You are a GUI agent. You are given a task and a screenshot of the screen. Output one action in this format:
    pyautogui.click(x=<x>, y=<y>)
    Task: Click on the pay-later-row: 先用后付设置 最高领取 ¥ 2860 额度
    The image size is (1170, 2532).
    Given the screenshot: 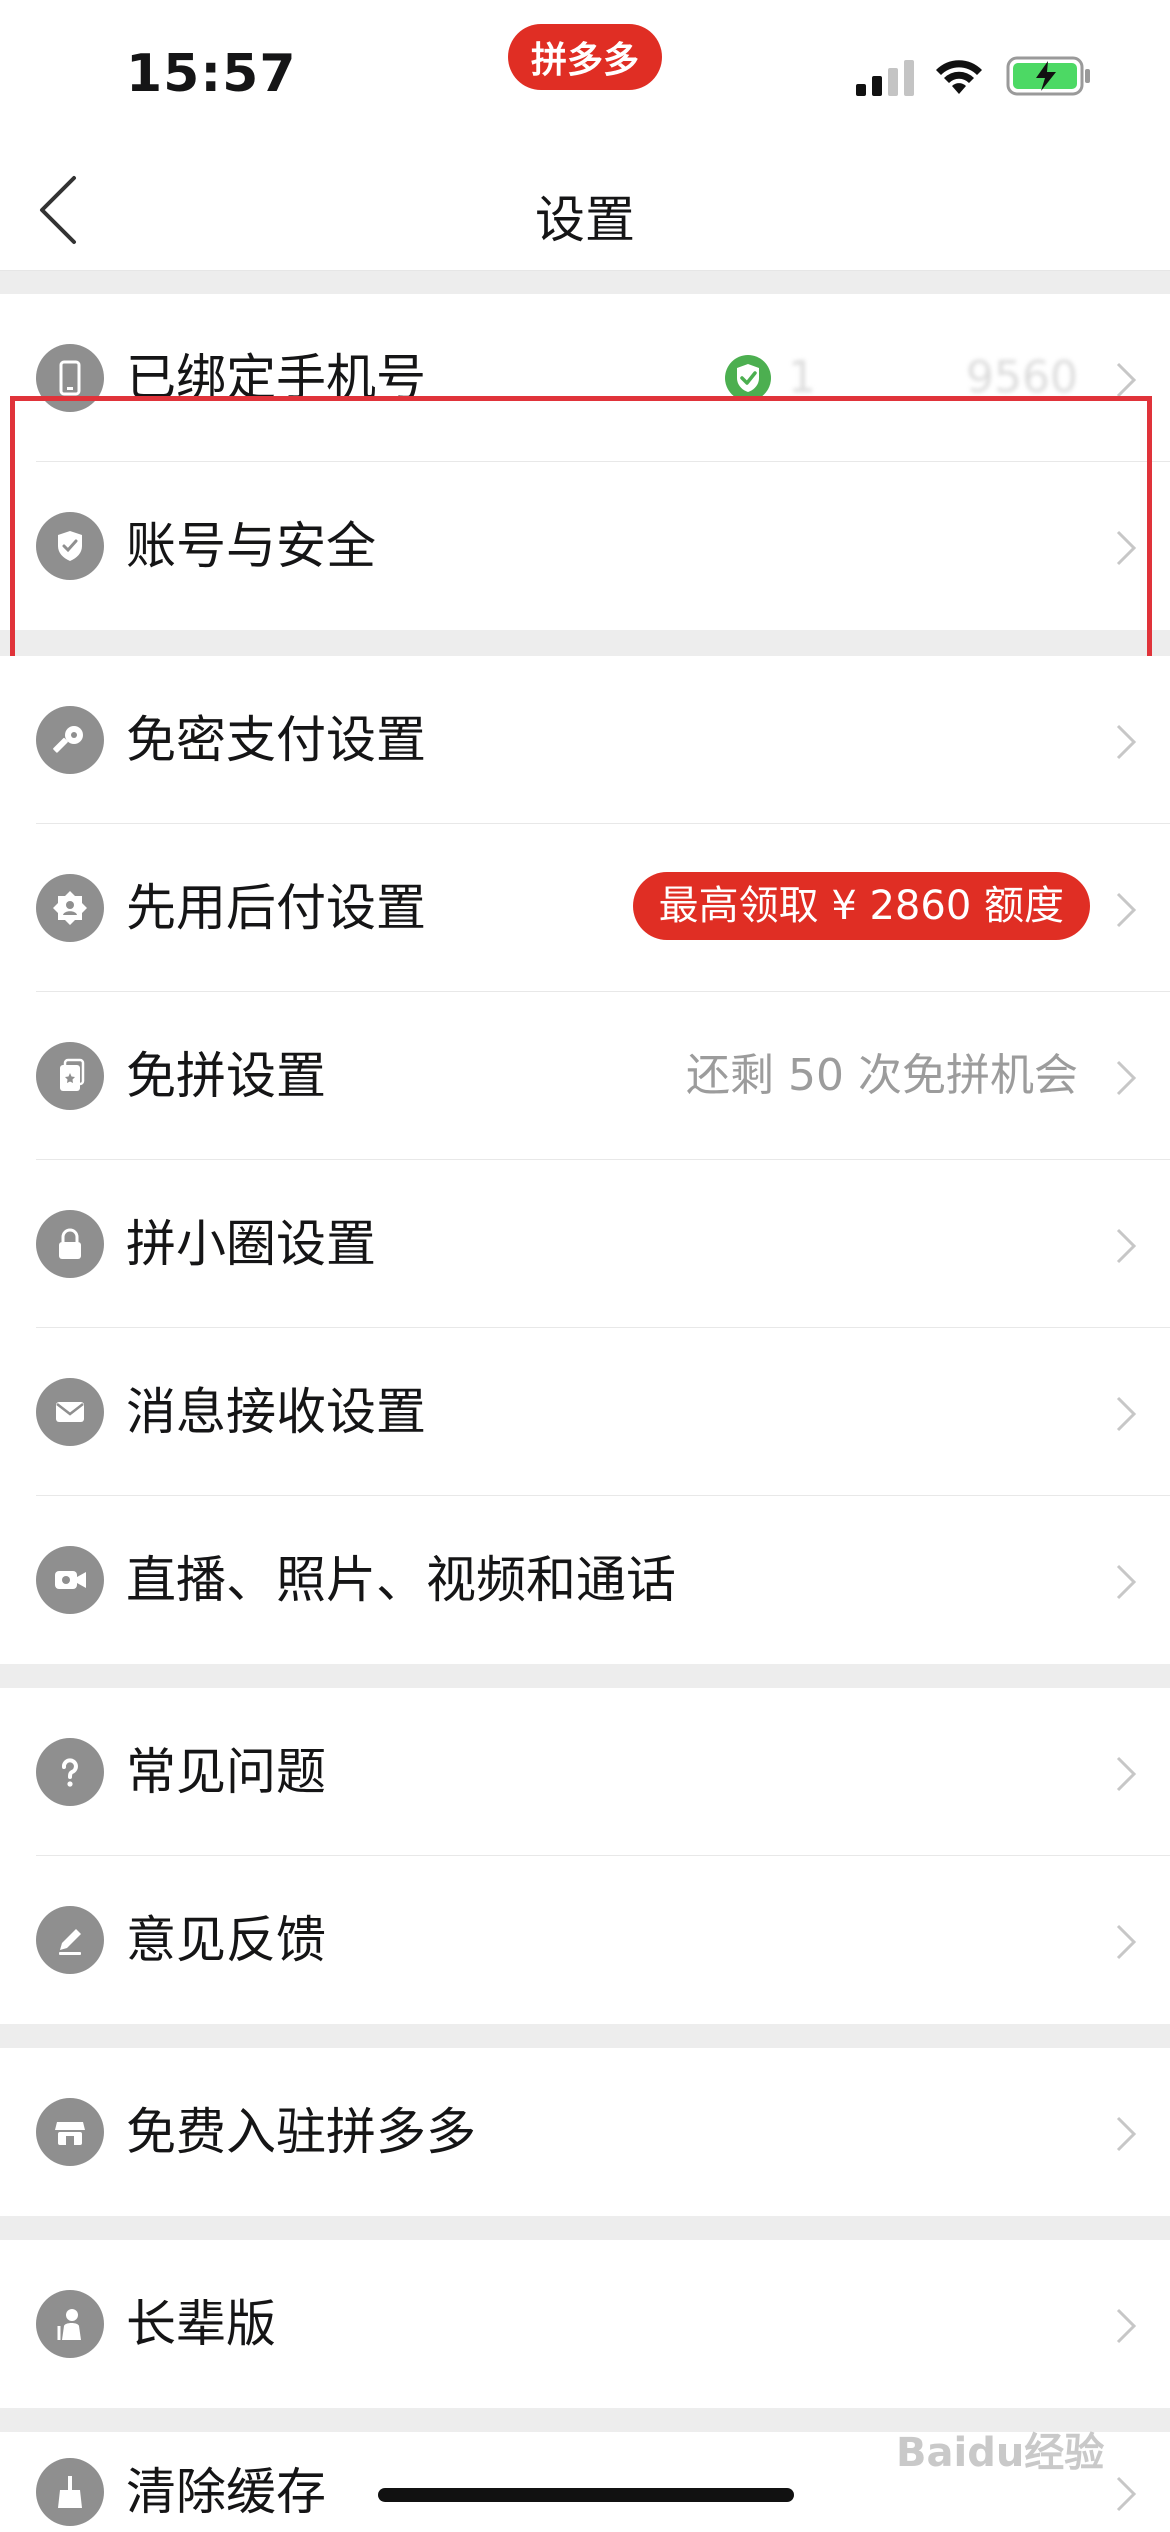 What is the action you would take?
    pyautogui.click(x=585, y=908)
    